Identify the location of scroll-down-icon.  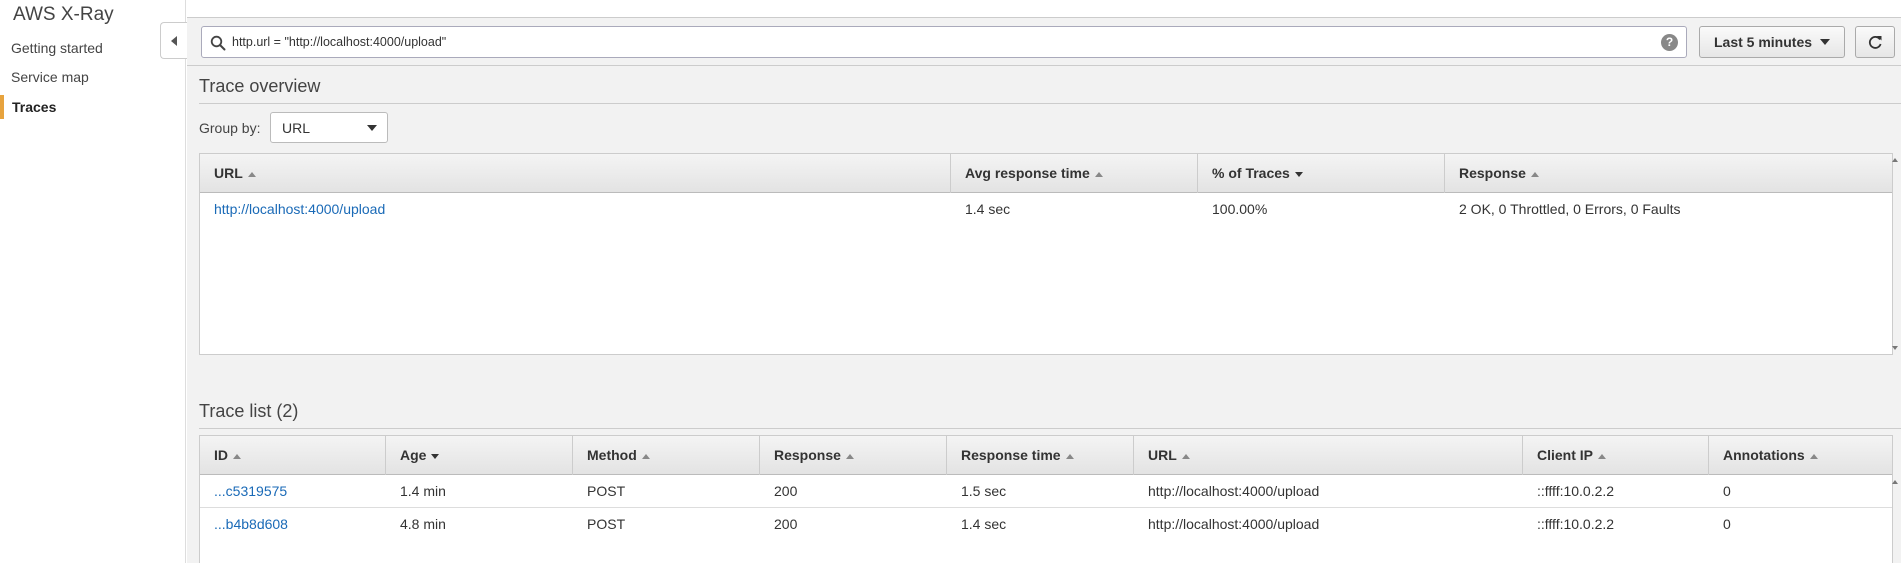
(1895, 348).